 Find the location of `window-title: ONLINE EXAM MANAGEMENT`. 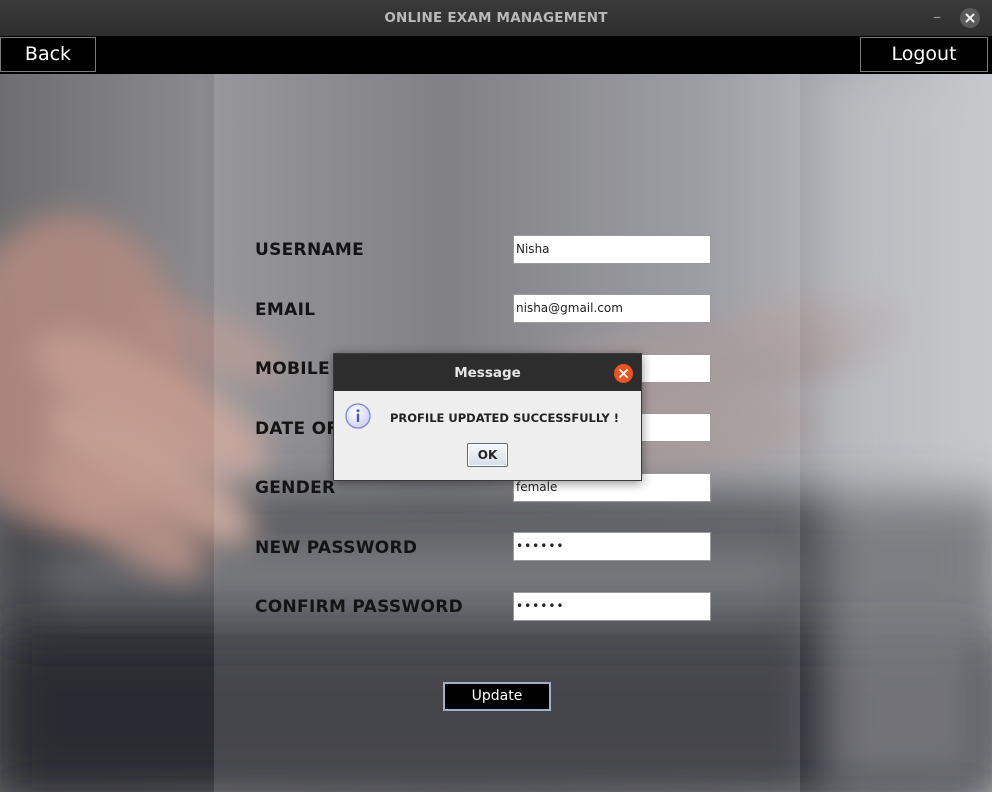

window-title: ONLINE EXAM MANAGEMENT is located at coordinates (496, 18).